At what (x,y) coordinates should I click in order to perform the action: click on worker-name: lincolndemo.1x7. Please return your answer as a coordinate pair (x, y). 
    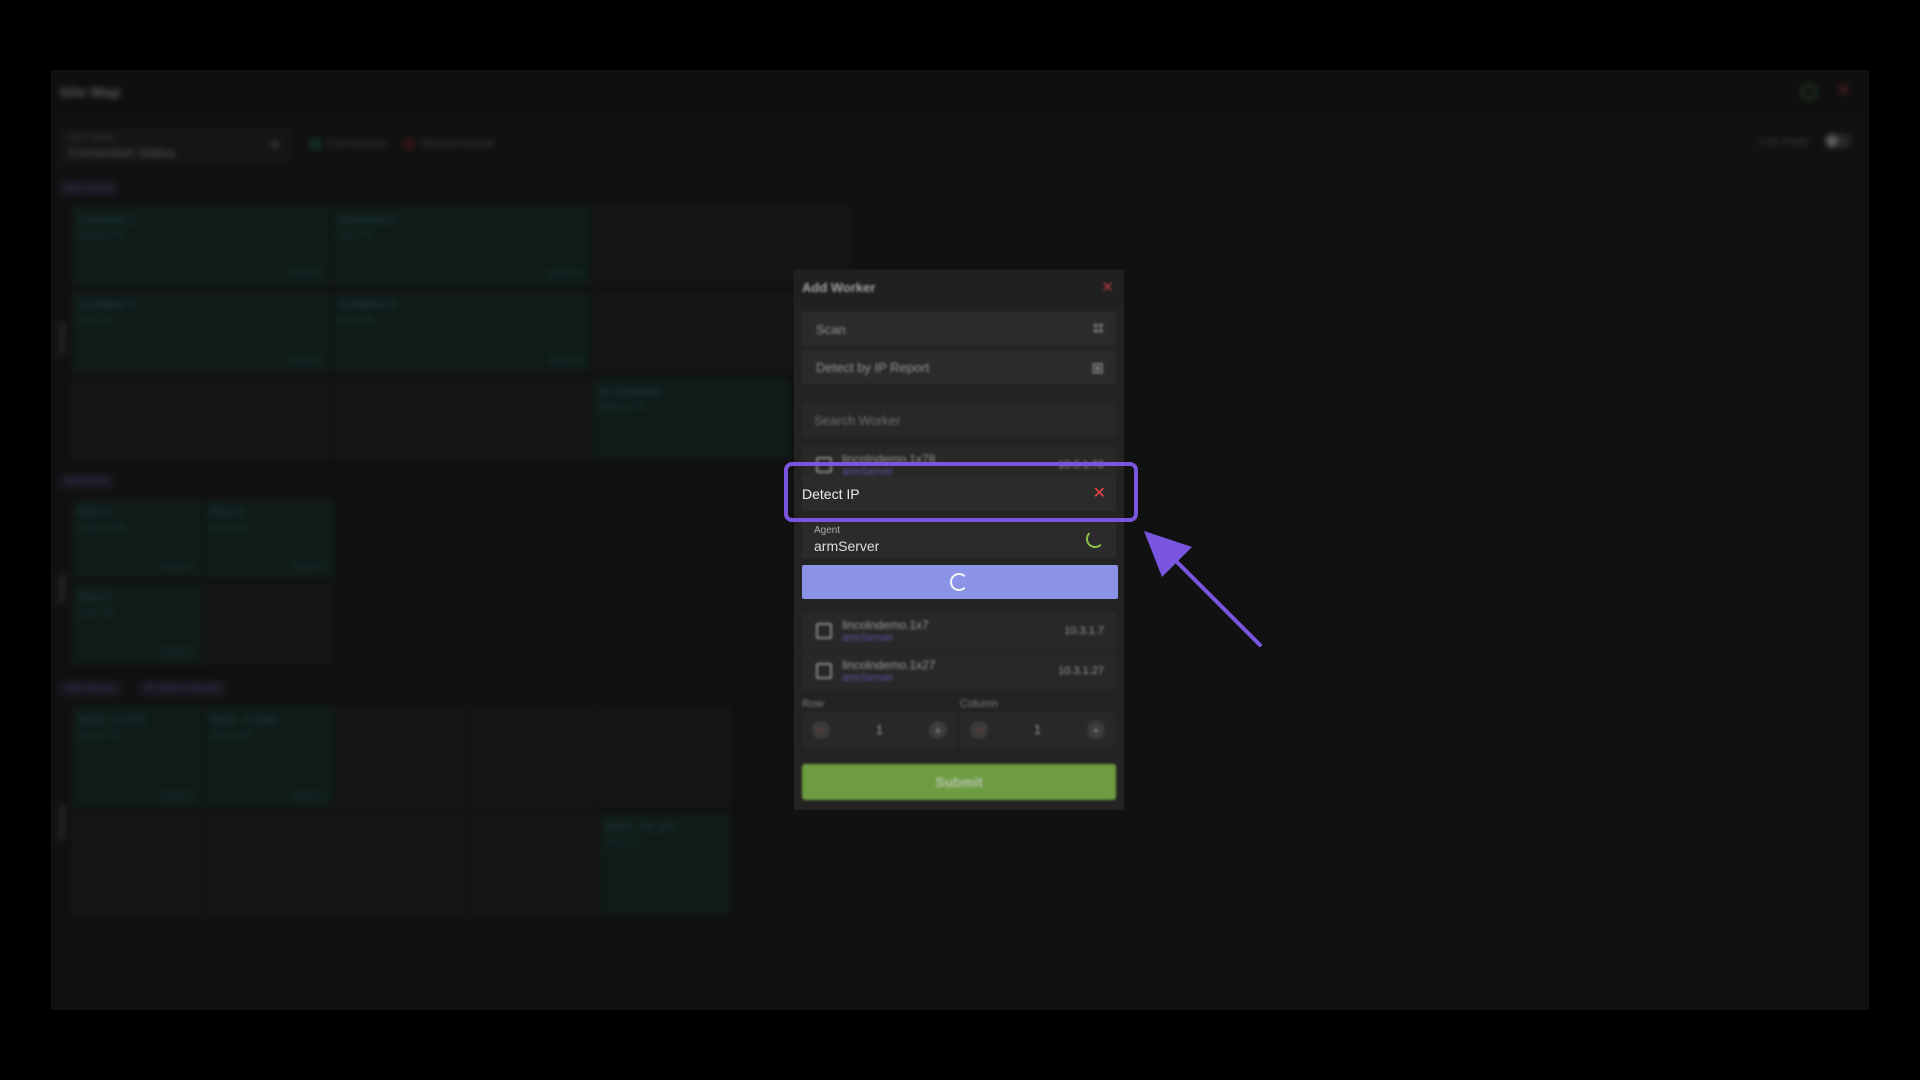
    Looking at the image, I should click on (885, 625).